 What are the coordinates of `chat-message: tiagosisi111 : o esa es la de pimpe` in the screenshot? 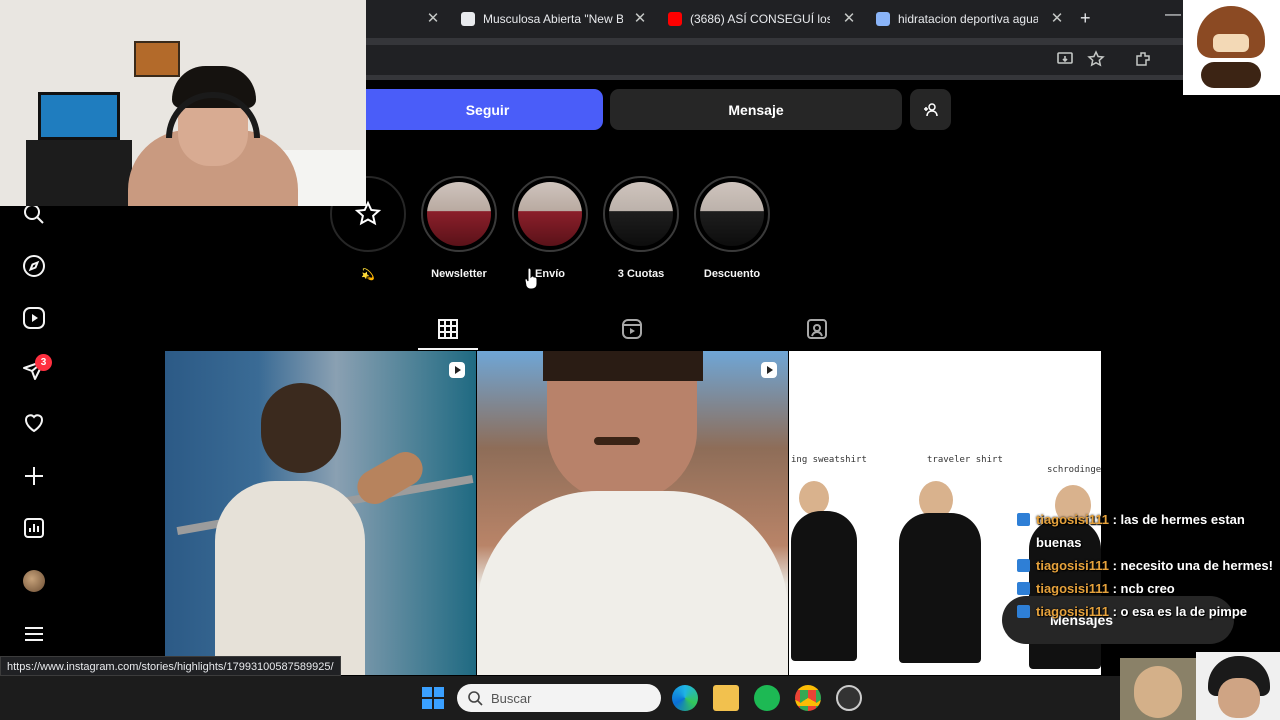 It's located at (1148, 611).